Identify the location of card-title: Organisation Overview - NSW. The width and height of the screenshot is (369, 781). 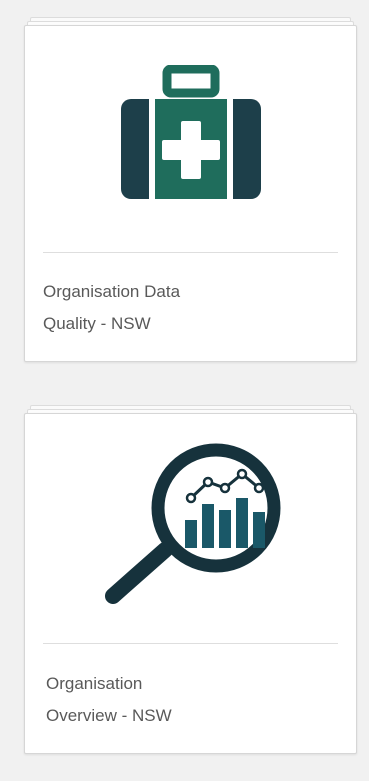
(192, 700).